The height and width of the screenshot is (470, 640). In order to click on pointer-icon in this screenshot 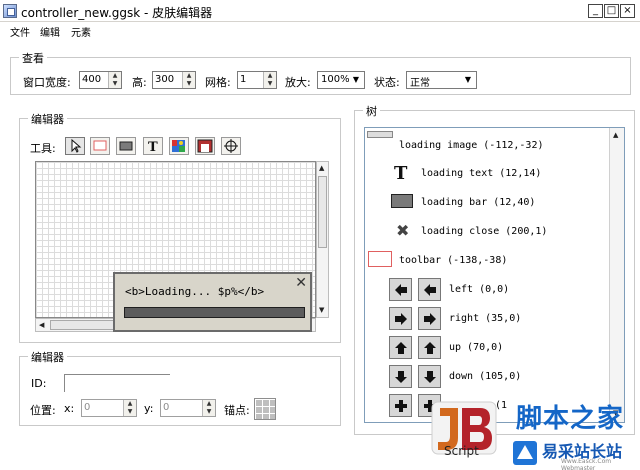, I will do `click(76, 145)`.